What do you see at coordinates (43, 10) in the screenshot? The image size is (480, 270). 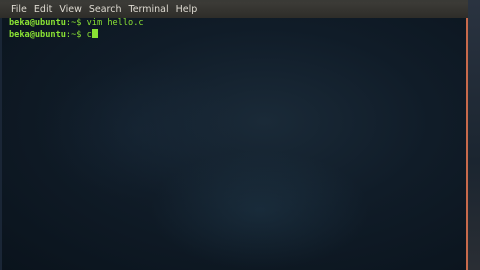 I see `menu-edit: Edit` at bounding box center [43, 10].